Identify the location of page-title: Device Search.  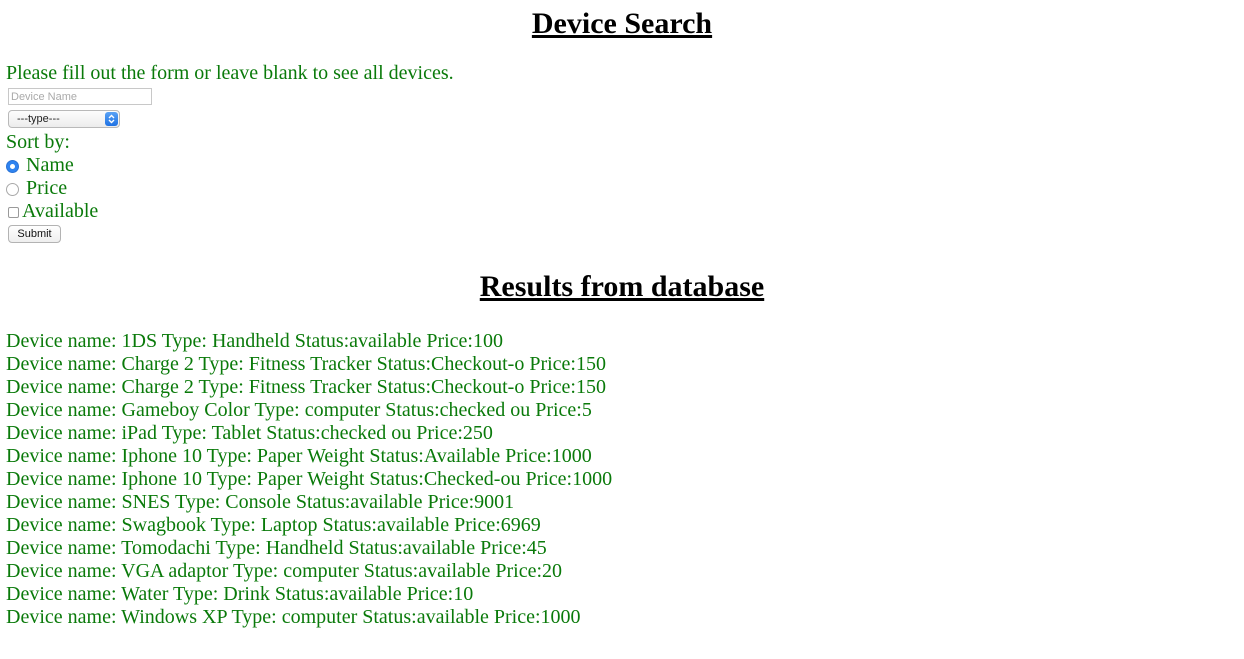
(622, 23).